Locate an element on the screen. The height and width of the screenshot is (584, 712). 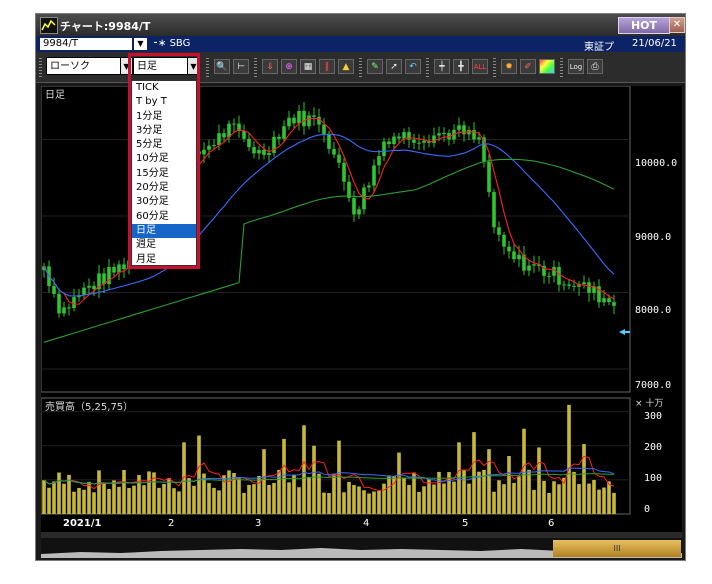
alert-icon: ▲ is located at coordinates (346, 66).